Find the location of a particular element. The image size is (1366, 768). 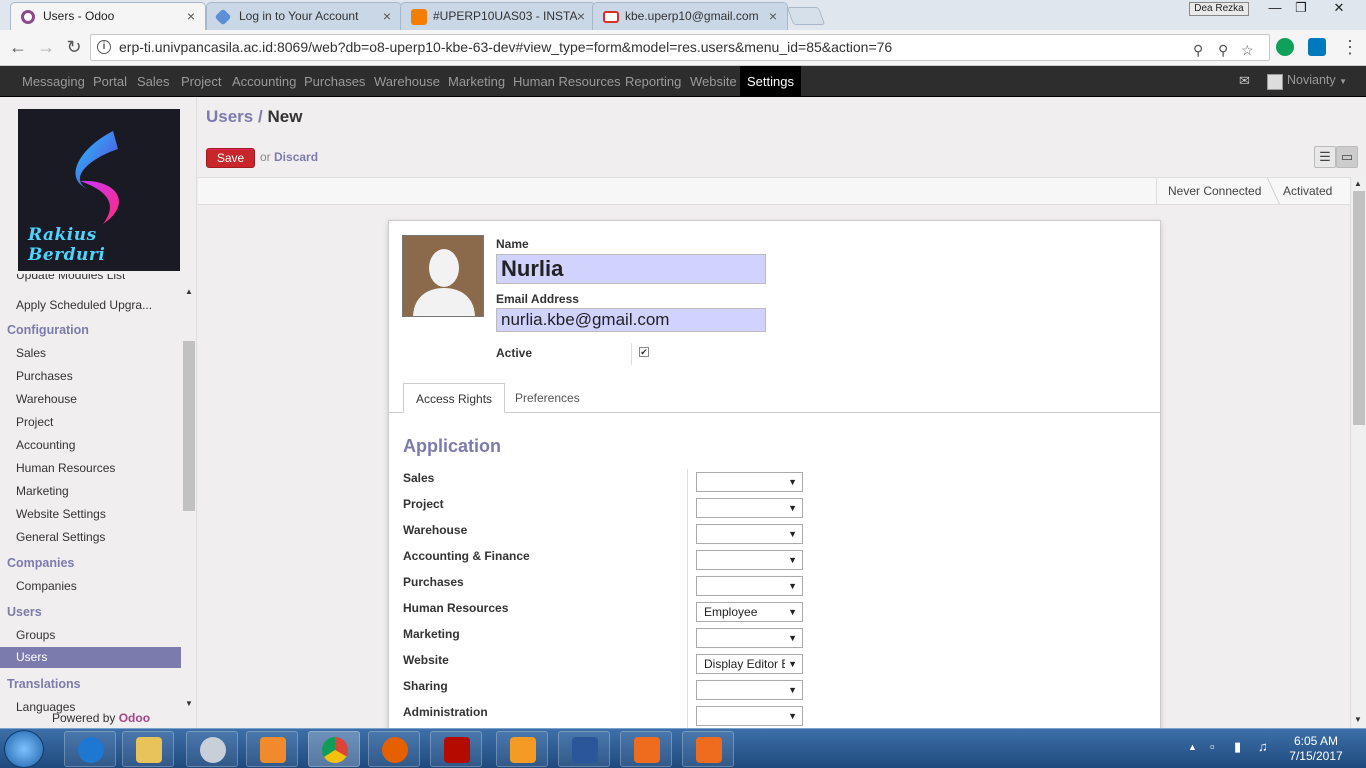

menu-purchases: Purchases is located at coordinates (334, 81).